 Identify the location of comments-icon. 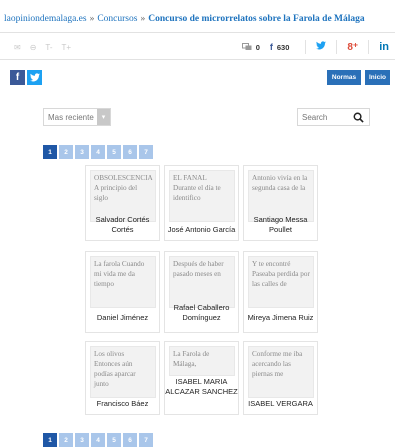
(246, 46).